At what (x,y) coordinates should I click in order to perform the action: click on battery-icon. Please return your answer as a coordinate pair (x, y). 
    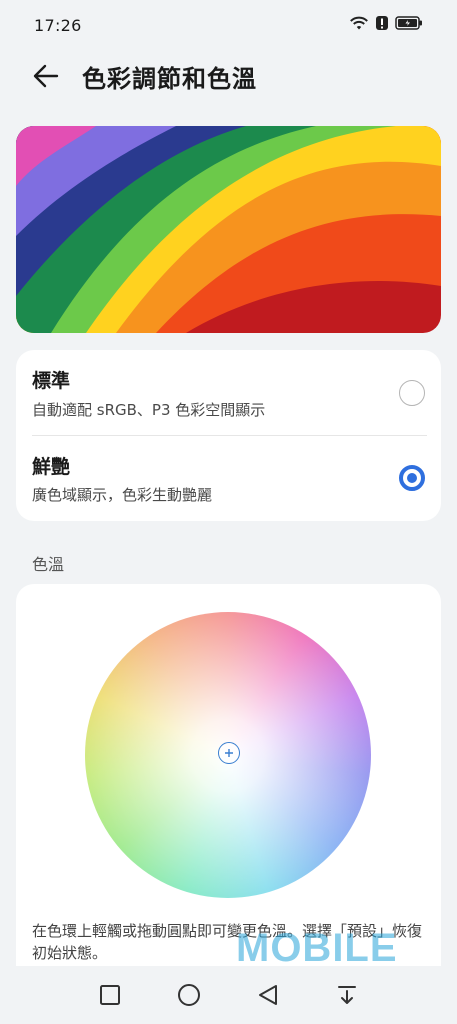
    Looking at the image, I should click on (409, 25).